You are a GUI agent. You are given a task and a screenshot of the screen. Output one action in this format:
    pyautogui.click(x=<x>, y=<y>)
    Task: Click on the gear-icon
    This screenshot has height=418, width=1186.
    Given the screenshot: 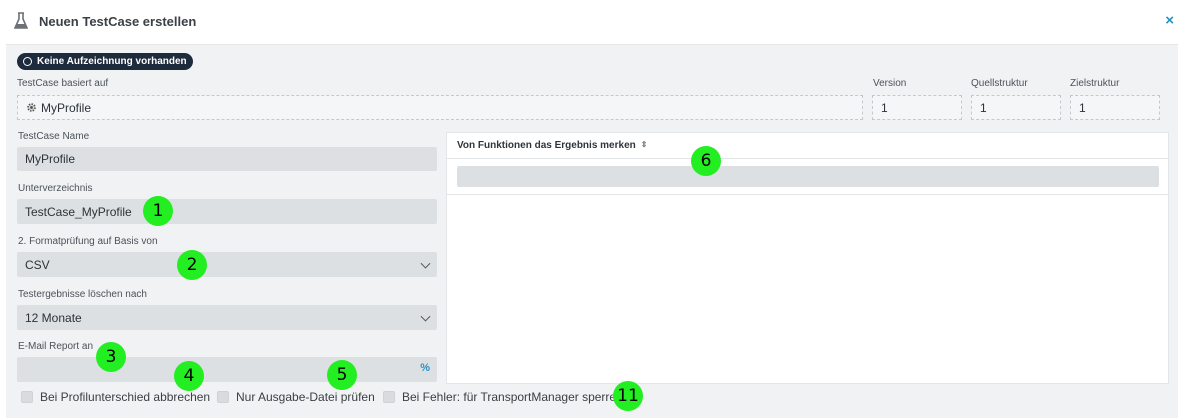 What is the action you would take?
    pyautogui.click(x=31, y=107)
    